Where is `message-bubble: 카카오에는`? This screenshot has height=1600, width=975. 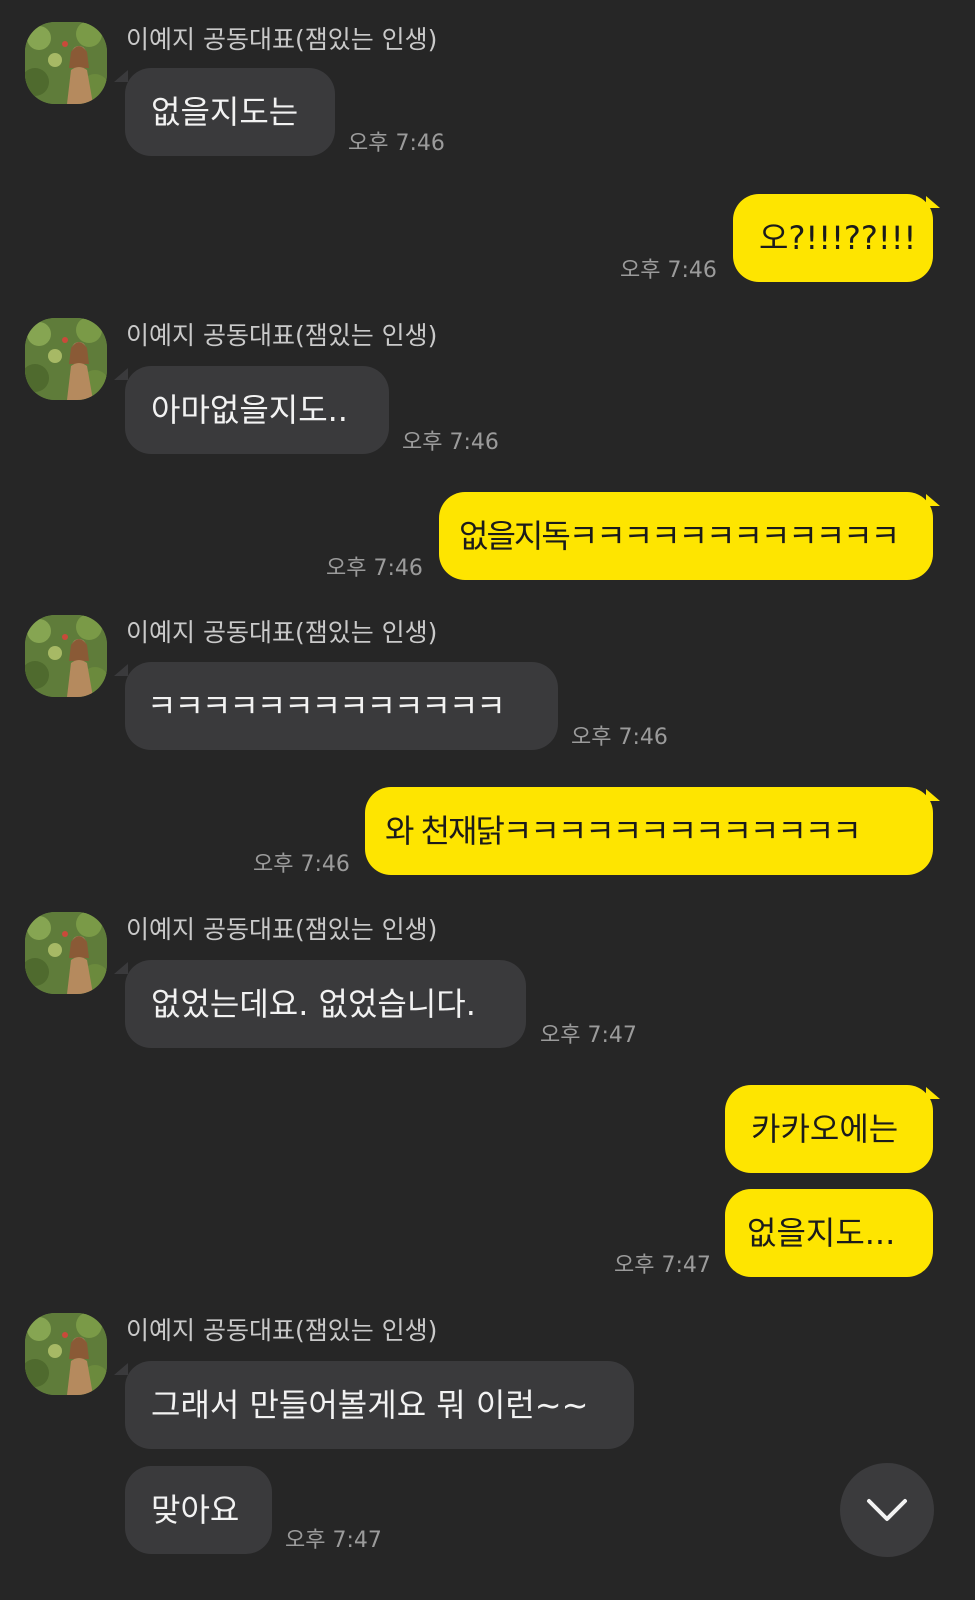
message-bubble: 카카오에는 is located at coordinates (829, 1129).